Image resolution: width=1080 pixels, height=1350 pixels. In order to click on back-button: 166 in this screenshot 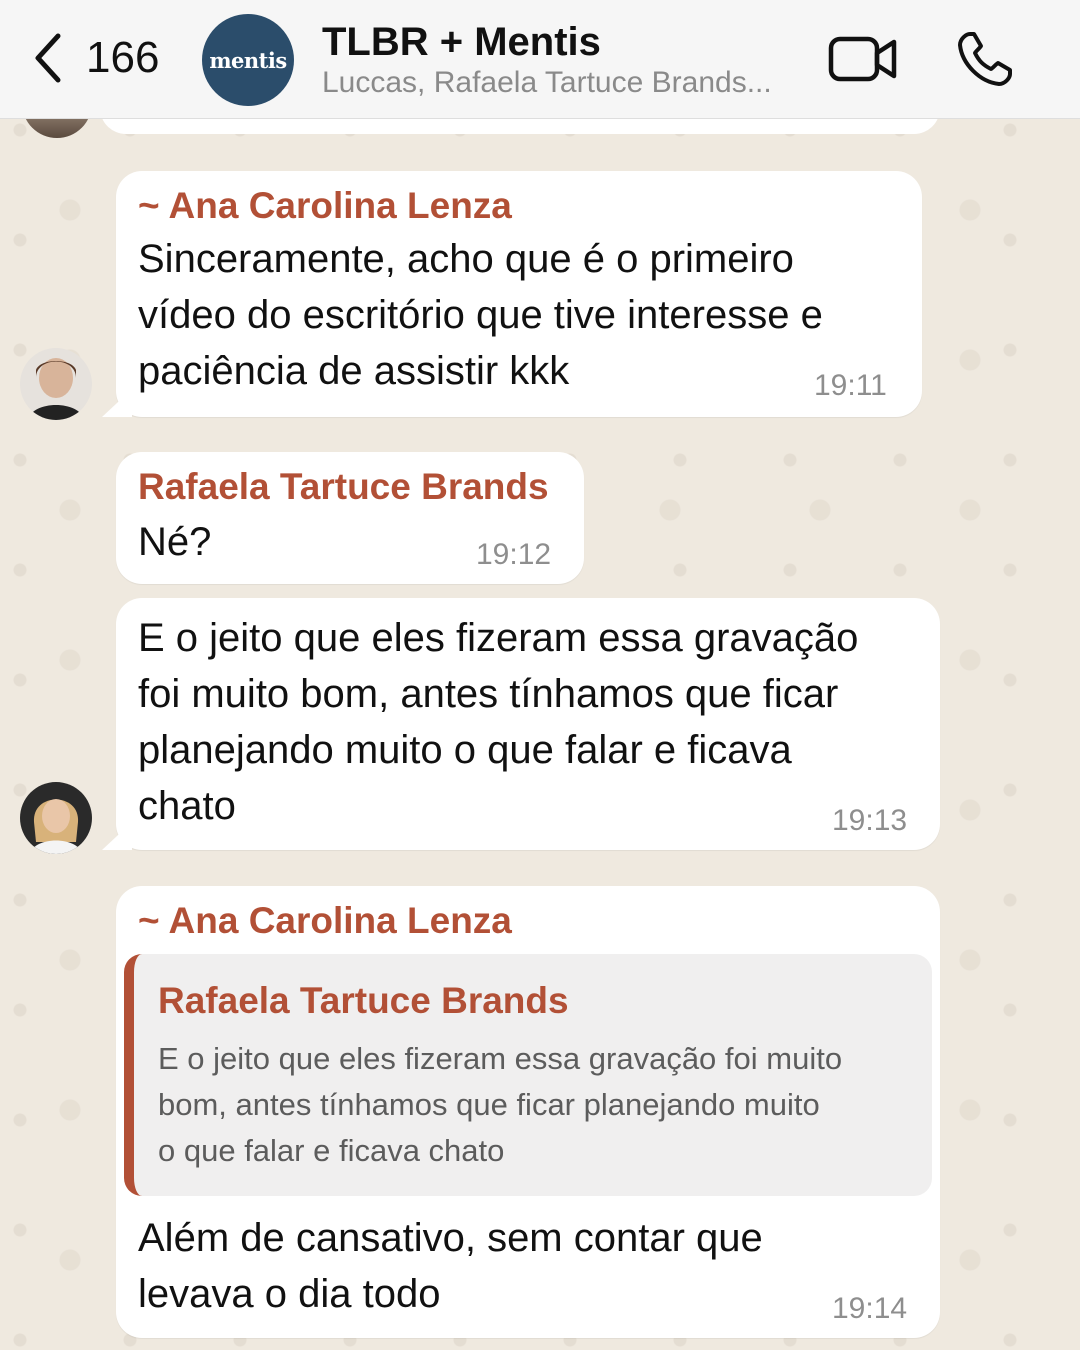, I will do `click(94, 58)`.